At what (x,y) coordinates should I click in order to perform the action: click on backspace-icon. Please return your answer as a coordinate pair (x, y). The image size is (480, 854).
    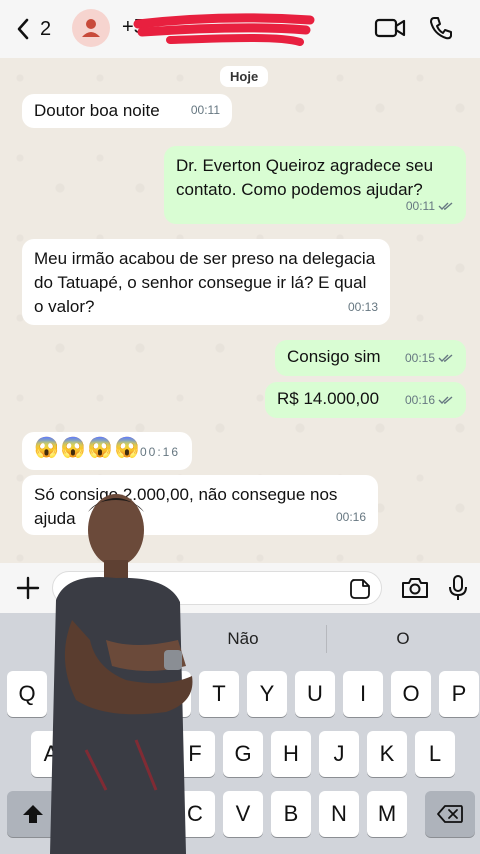
    Looking at the image, I should click on (450, 814).